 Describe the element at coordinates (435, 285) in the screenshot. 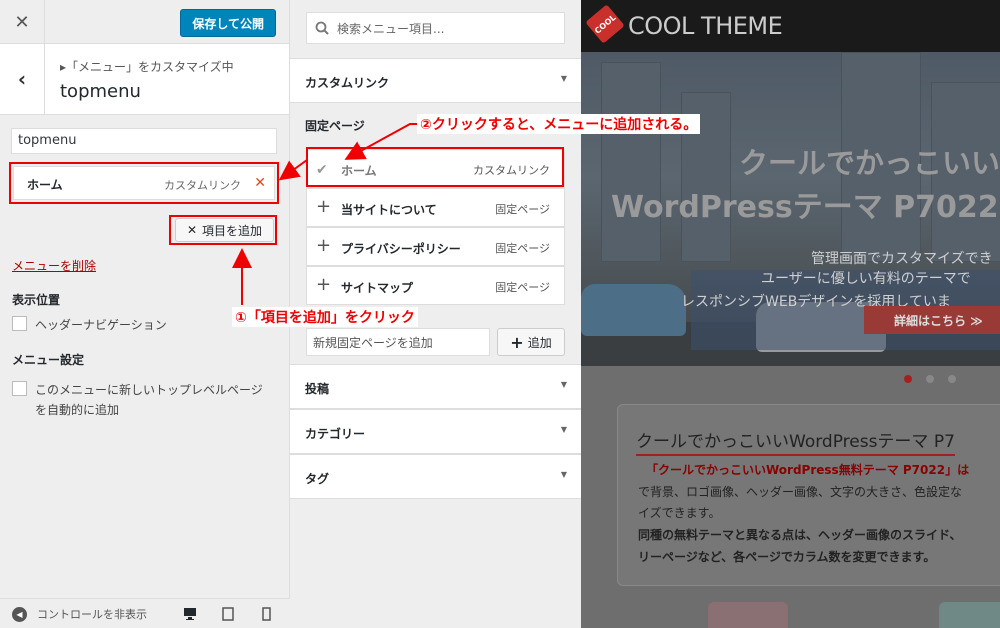

I see `page-item-sitemap: + サイトマップ 固定ページ` at that location.